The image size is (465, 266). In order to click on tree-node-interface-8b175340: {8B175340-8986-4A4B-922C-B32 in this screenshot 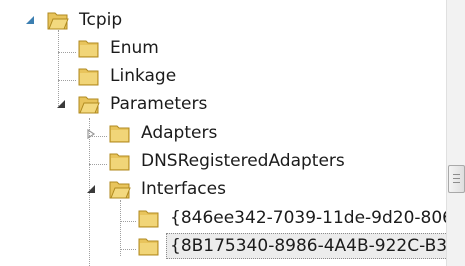, I will do `click(291, 246)`.